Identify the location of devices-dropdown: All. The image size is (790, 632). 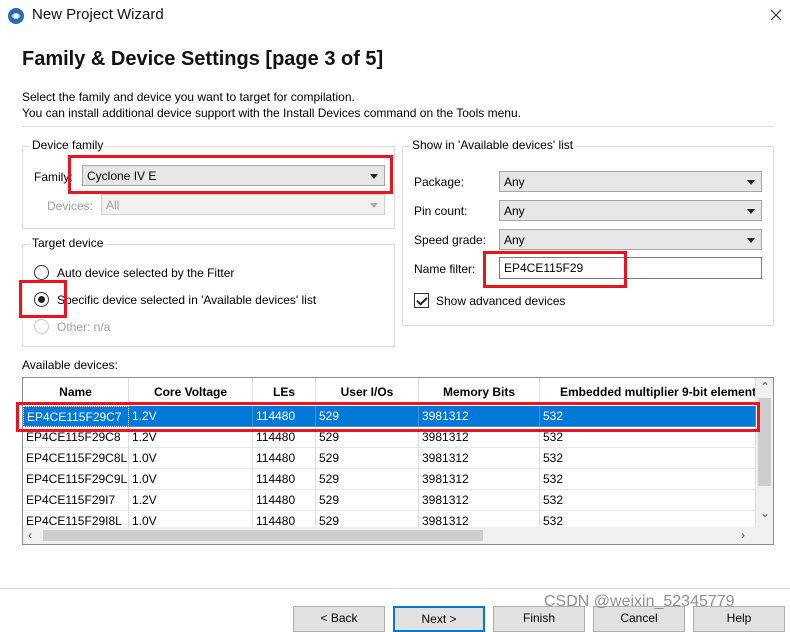
(243, 204).